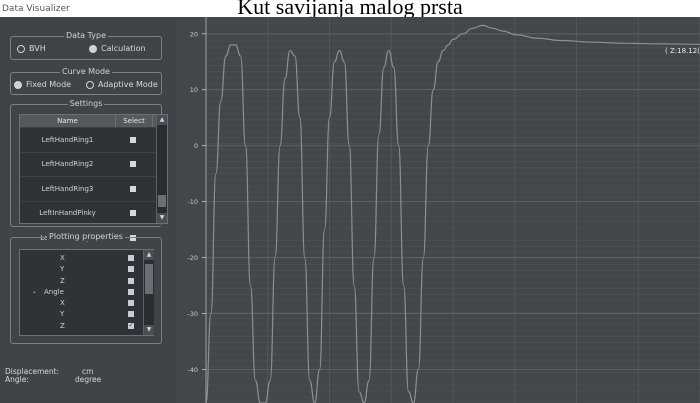 The width and height of the screenshot is (700, 403). Describe the element at coordinates (194, 90) in the screenshot. I see `y-tick-label: 10` at that location.